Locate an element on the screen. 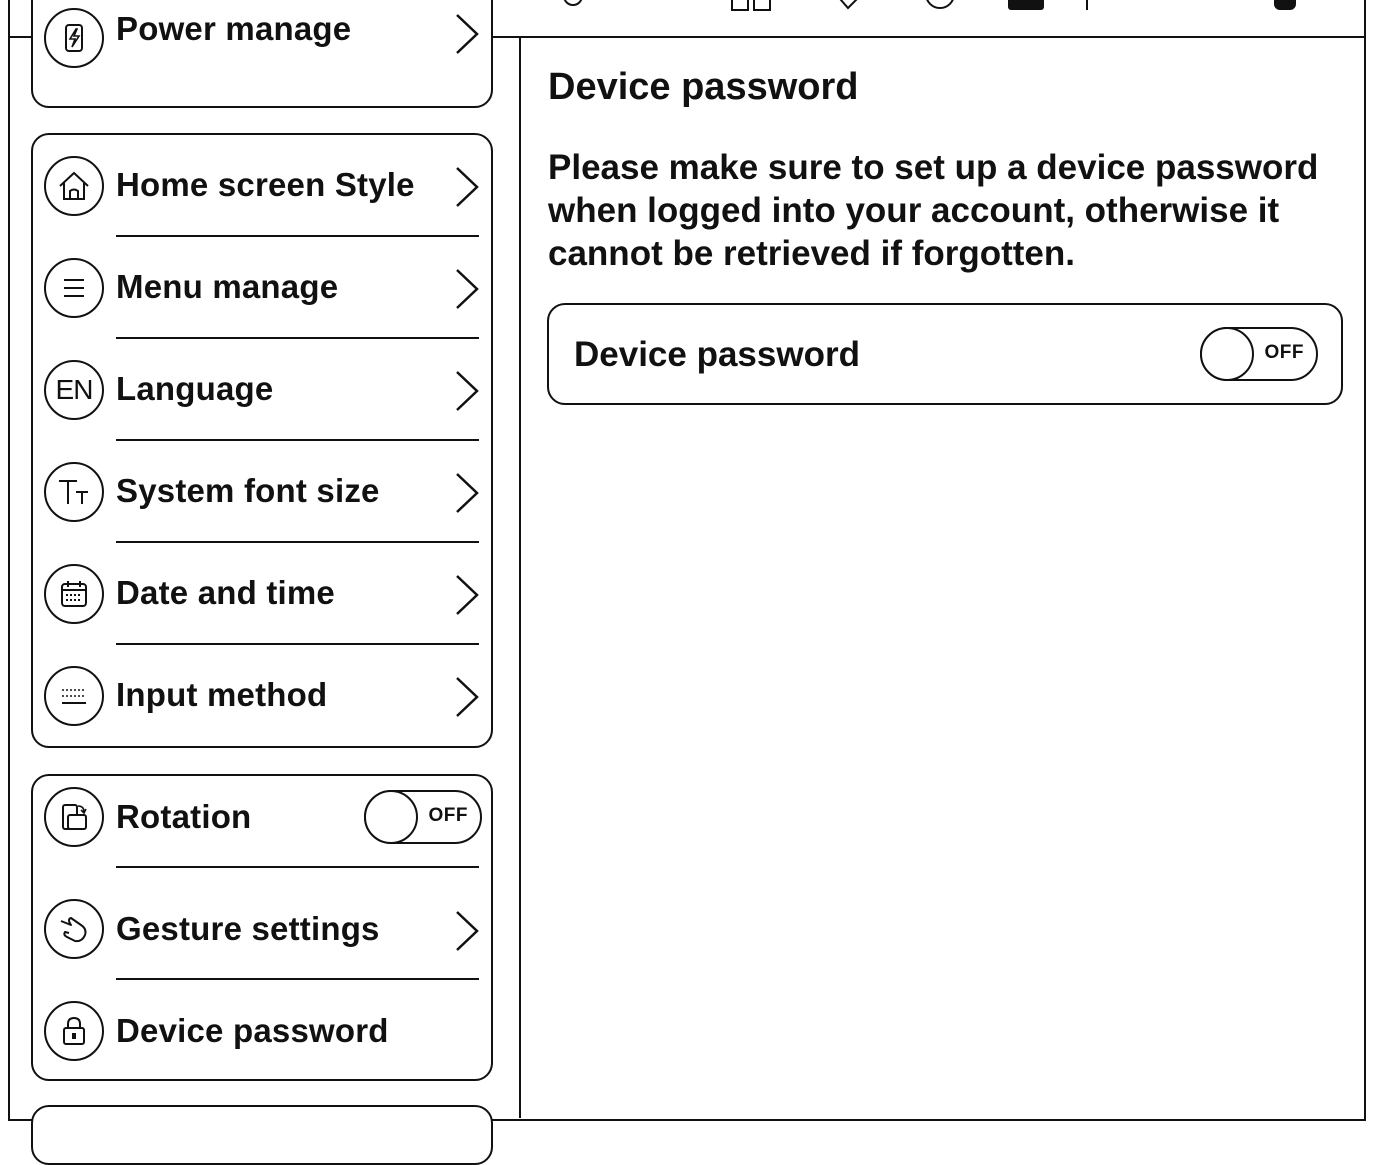  menu-item-label: Device password is located at coordinates (252, 1030).